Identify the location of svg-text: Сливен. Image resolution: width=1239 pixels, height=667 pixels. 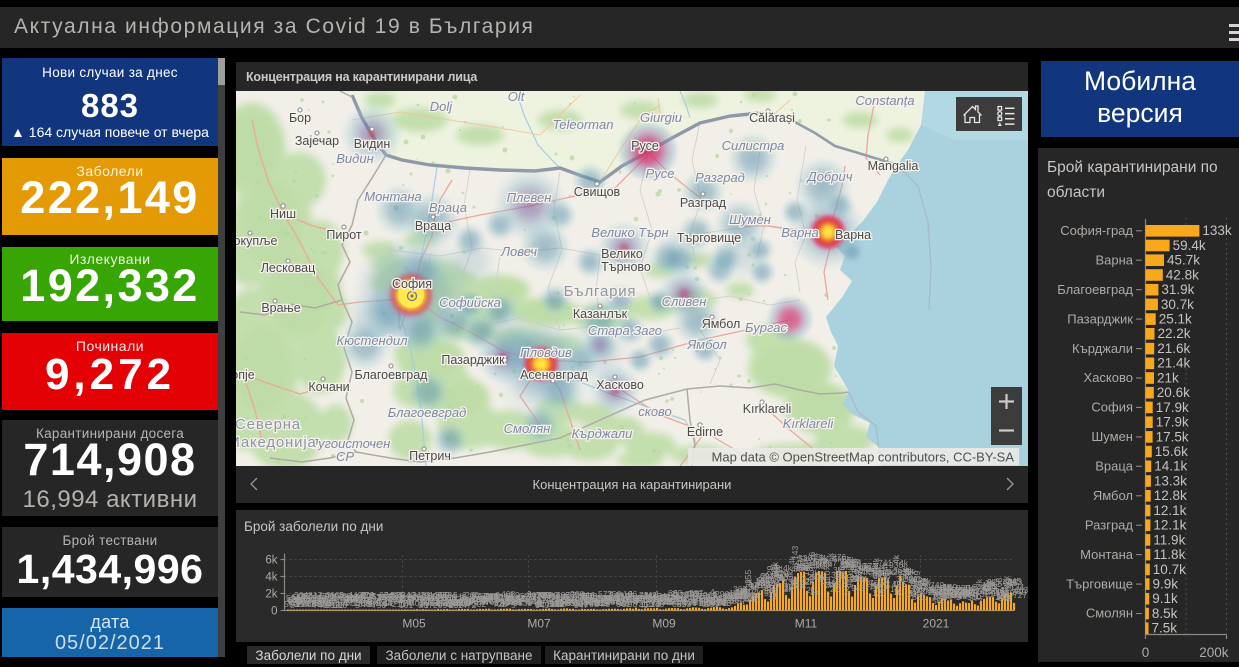
(684, 301).